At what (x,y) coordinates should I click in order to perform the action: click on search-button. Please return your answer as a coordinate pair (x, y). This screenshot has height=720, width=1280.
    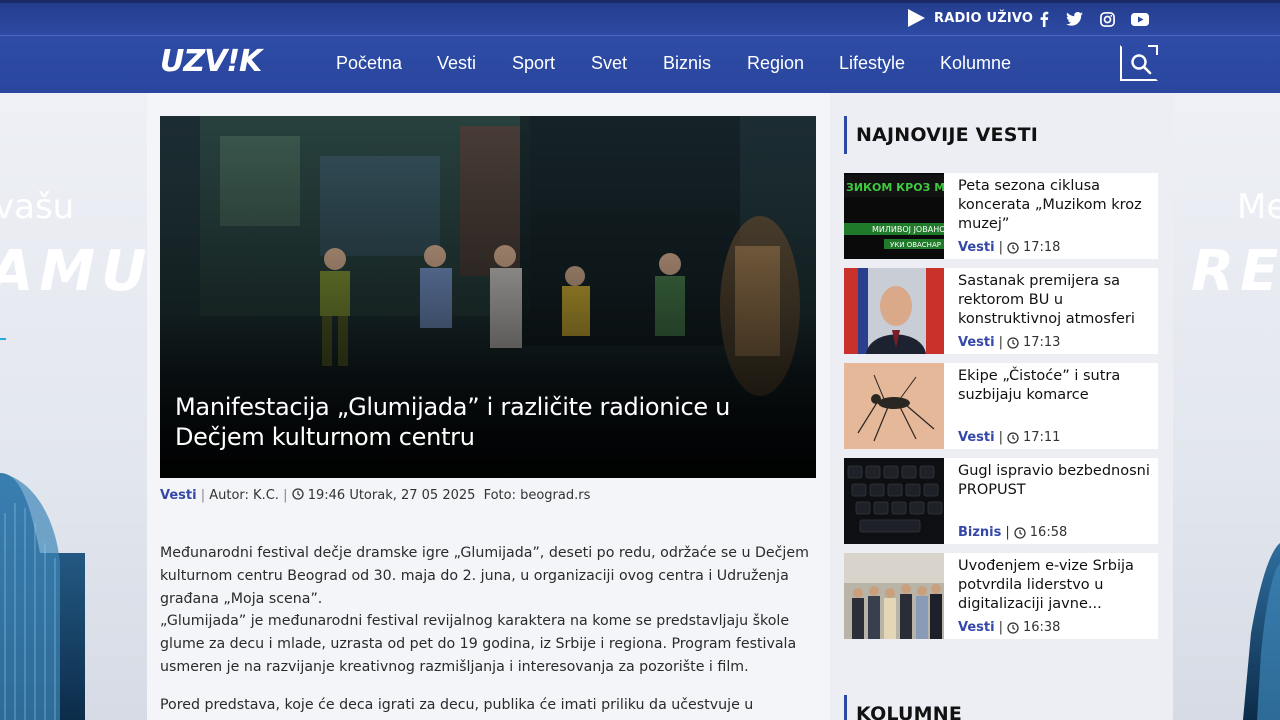
    Looking at the image, I should click on (1139, 63).